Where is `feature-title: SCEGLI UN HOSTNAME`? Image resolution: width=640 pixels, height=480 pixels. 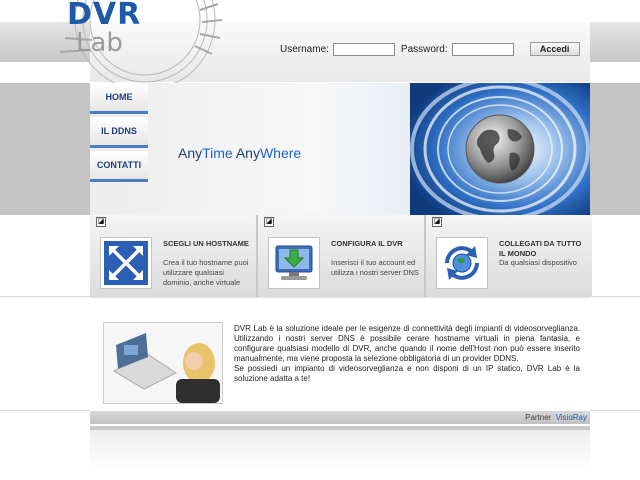 feature-title: SCEGLI UN HOSTNAME is located at coordinates (206, 243).